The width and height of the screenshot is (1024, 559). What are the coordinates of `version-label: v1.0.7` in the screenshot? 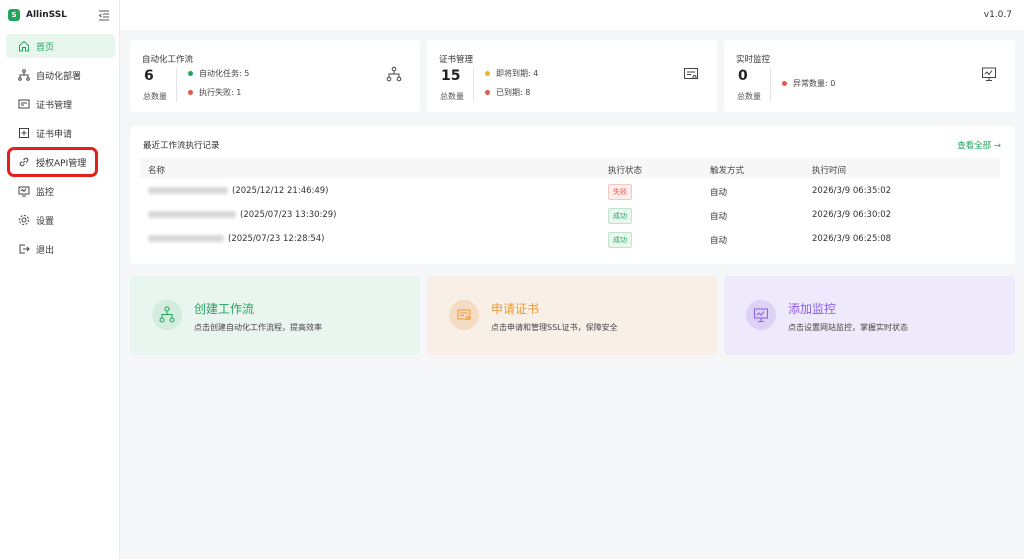 It's located at (997, 15).